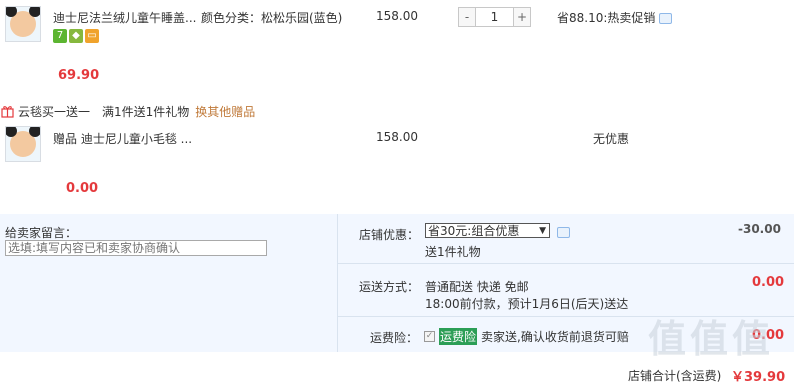  What do you see at coordinates (453, 252) in the screenshot?
I see `discount-gift-note: 送1件礼物` at bounding box center [453, 252].